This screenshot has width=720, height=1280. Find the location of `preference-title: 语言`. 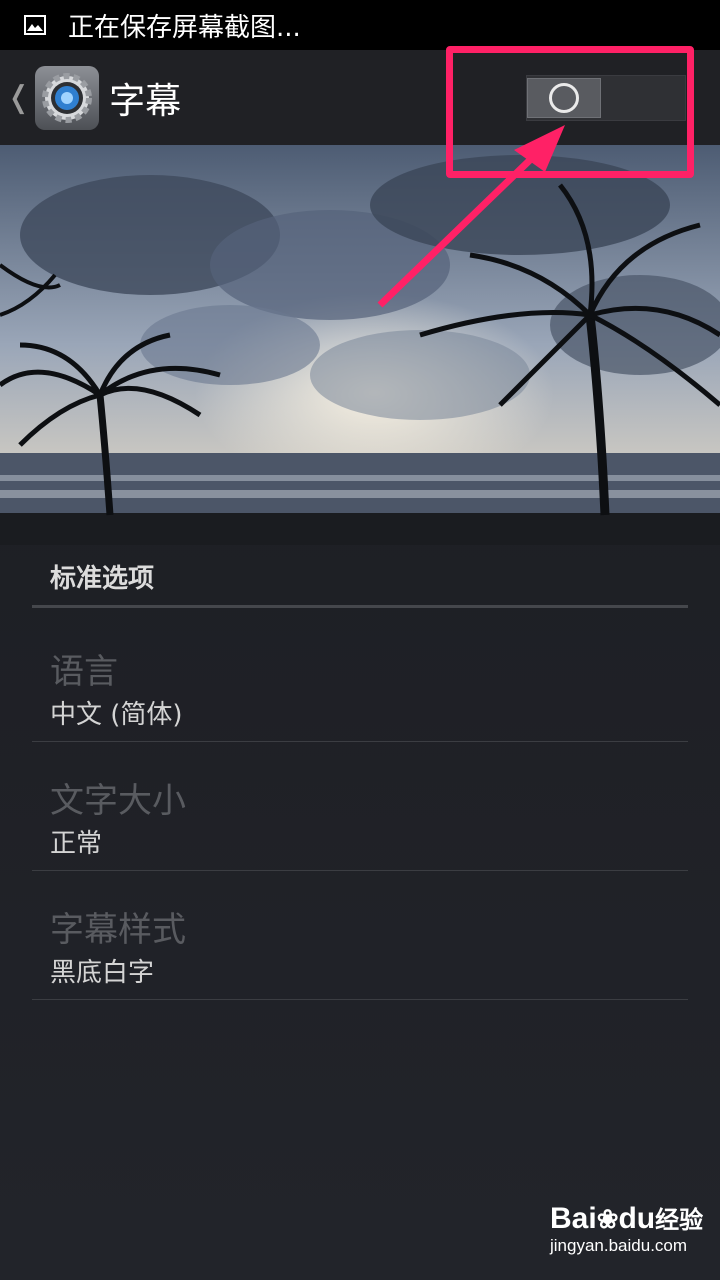

preference-title: 语言 is located at coordinates (84, 672).